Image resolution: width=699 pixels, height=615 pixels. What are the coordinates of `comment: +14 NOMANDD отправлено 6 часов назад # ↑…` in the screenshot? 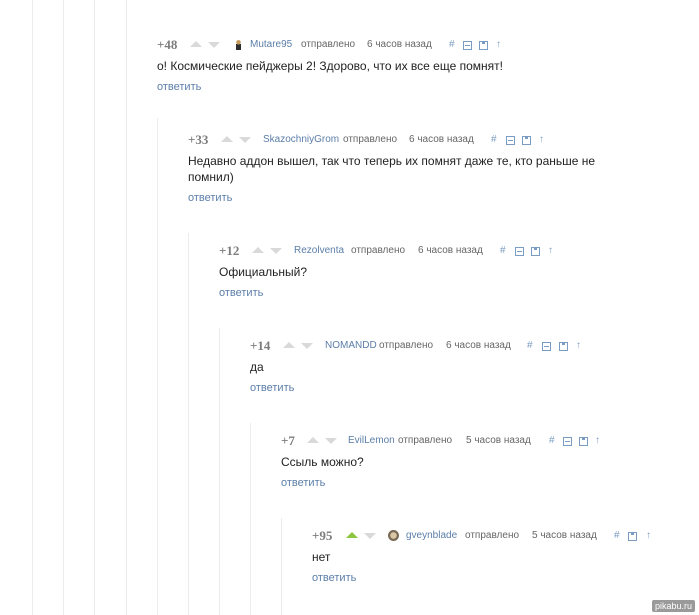 It's located at (465, 366).